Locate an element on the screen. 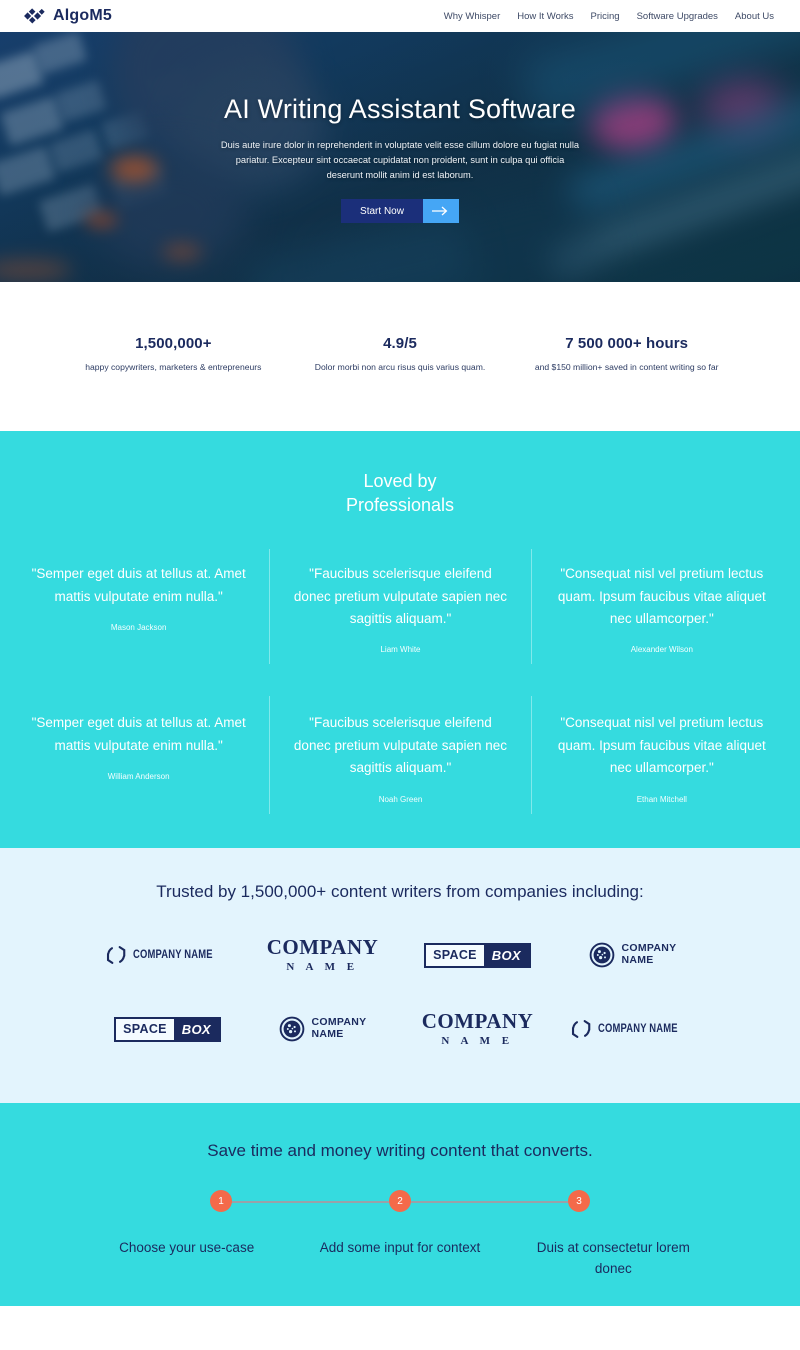 The width and height of the screenshot is (800, 1350). testimonial-author: Mason Jackson is located at coordinates (138, 628).